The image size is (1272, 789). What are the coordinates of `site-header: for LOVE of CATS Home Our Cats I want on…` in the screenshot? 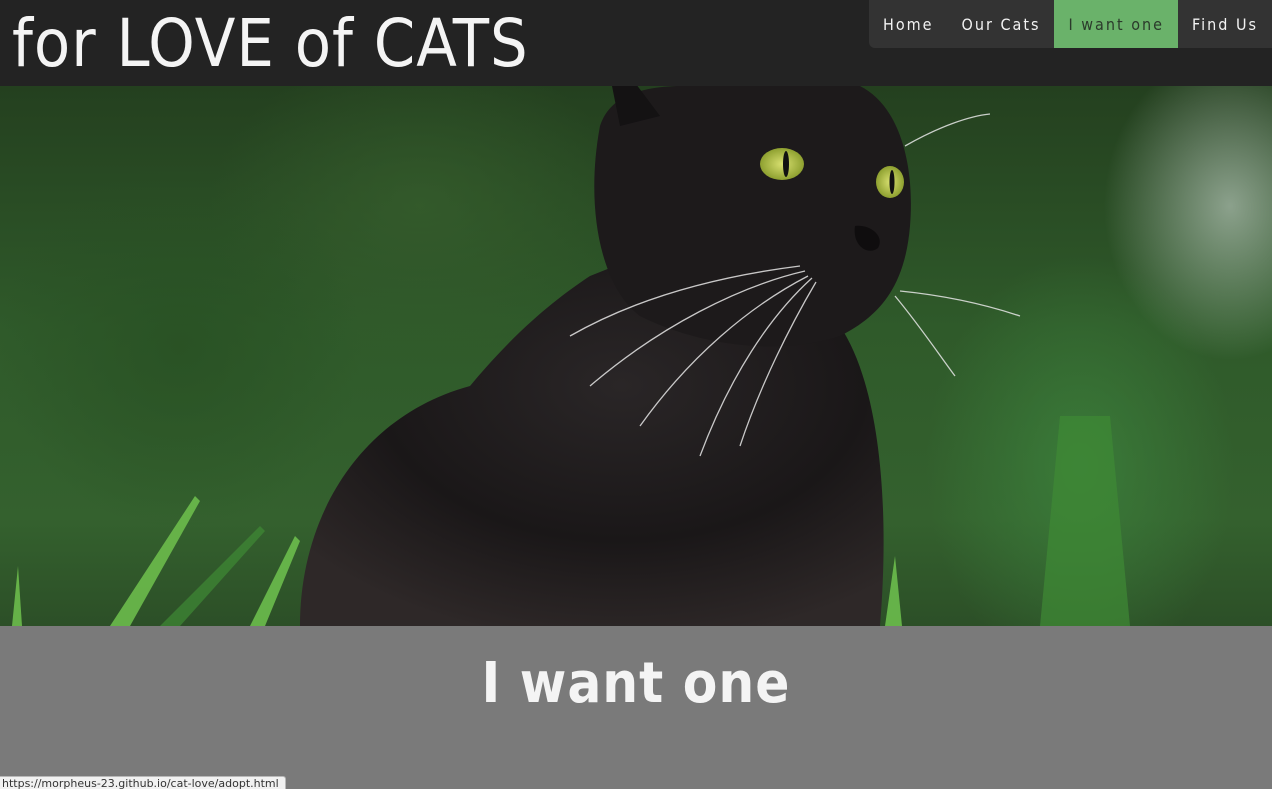 It's located at (636, 43).